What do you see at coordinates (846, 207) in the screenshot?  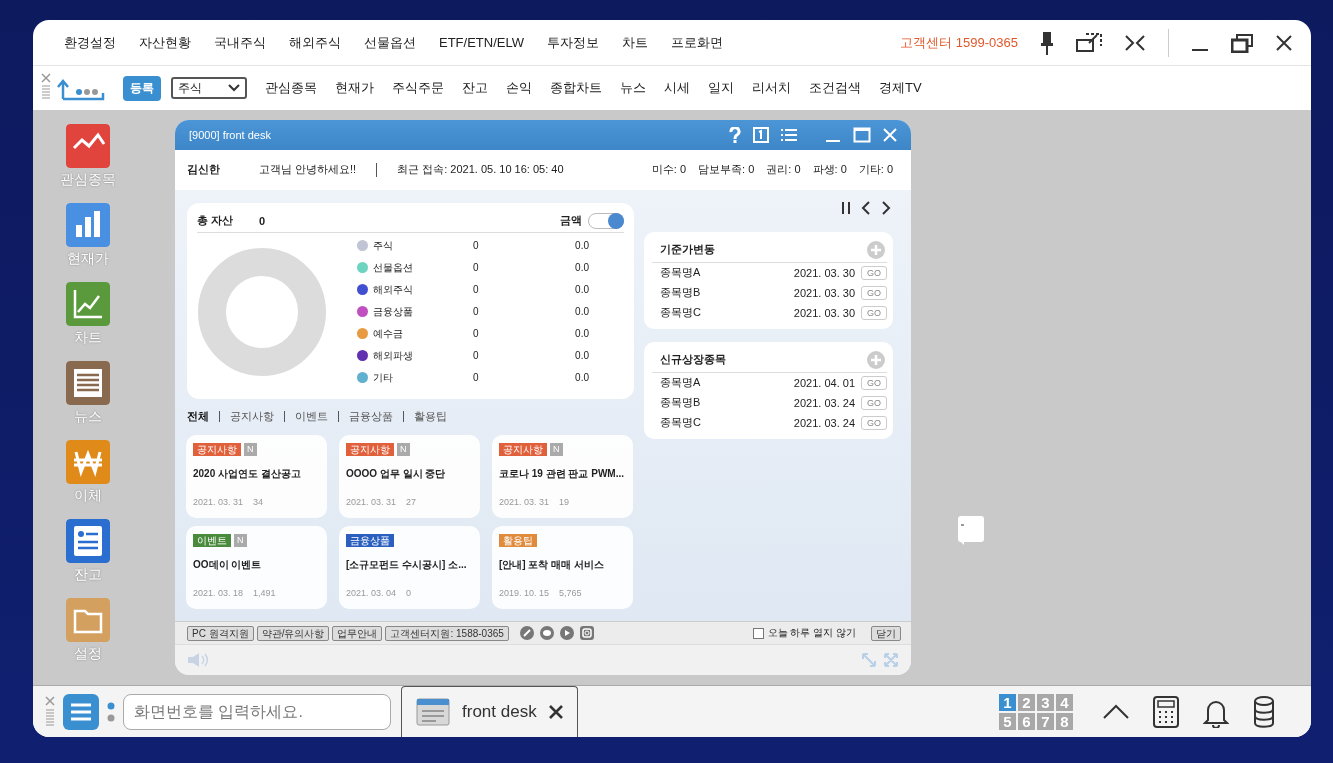 I see `pause-icon` at bounding box center [846, 207].